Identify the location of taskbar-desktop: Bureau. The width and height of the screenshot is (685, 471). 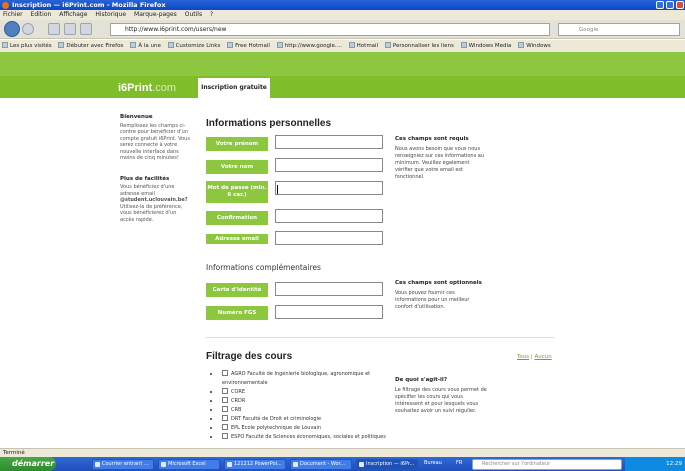
(437, 464).